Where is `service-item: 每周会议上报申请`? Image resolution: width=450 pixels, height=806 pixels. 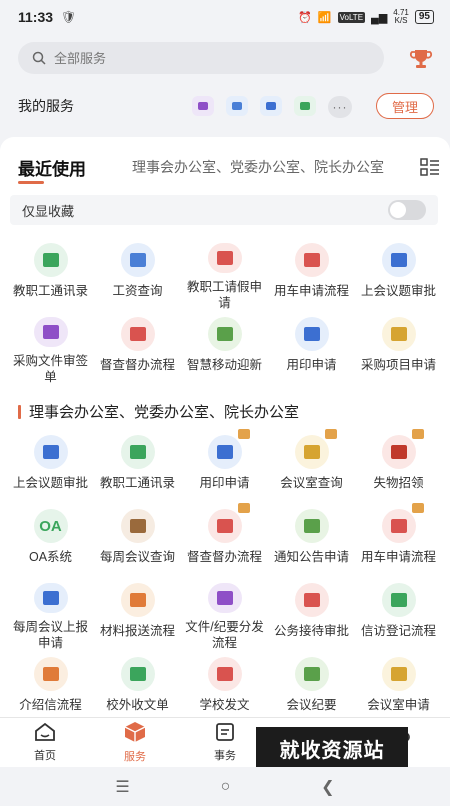
service-item: 每周会议上报申请 is located at coordinates (50, 614).